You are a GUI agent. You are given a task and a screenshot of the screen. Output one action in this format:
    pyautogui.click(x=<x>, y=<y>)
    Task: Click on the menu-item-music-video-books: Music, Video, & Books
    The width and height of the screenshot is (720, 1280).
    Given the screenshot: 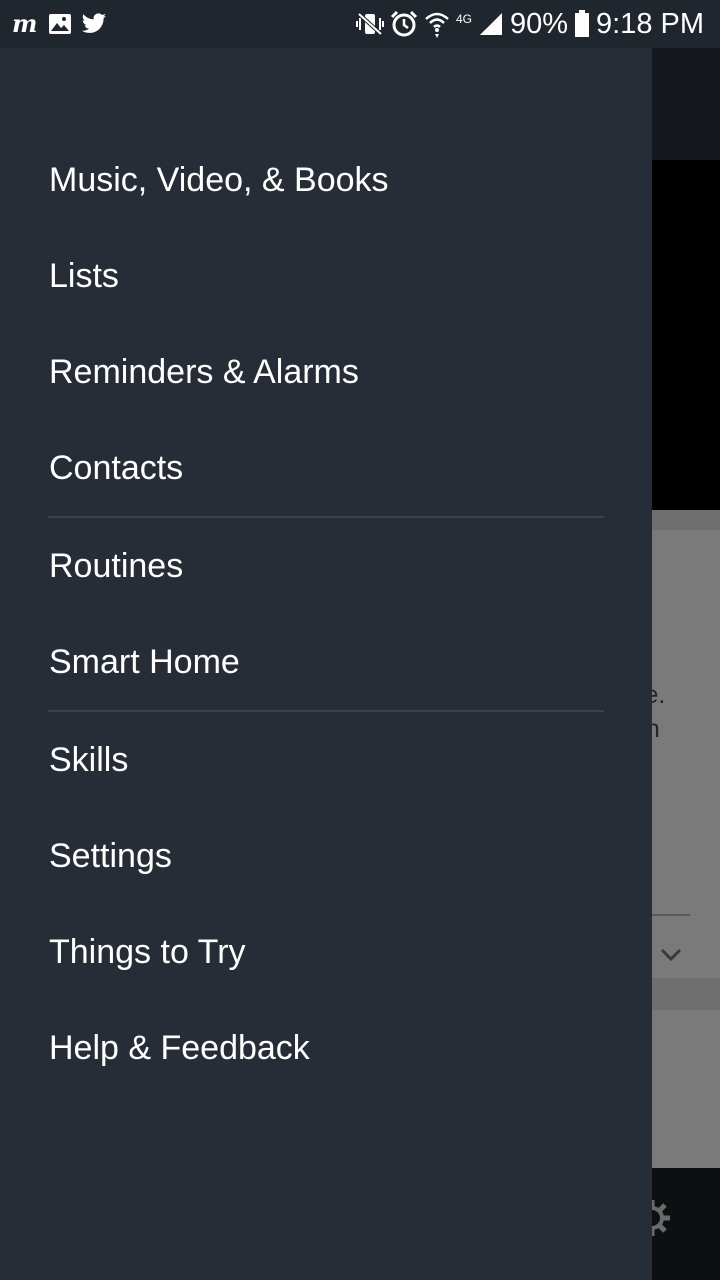 What is the action you would take?
    pyautogui.click(x=326, y=180)
    